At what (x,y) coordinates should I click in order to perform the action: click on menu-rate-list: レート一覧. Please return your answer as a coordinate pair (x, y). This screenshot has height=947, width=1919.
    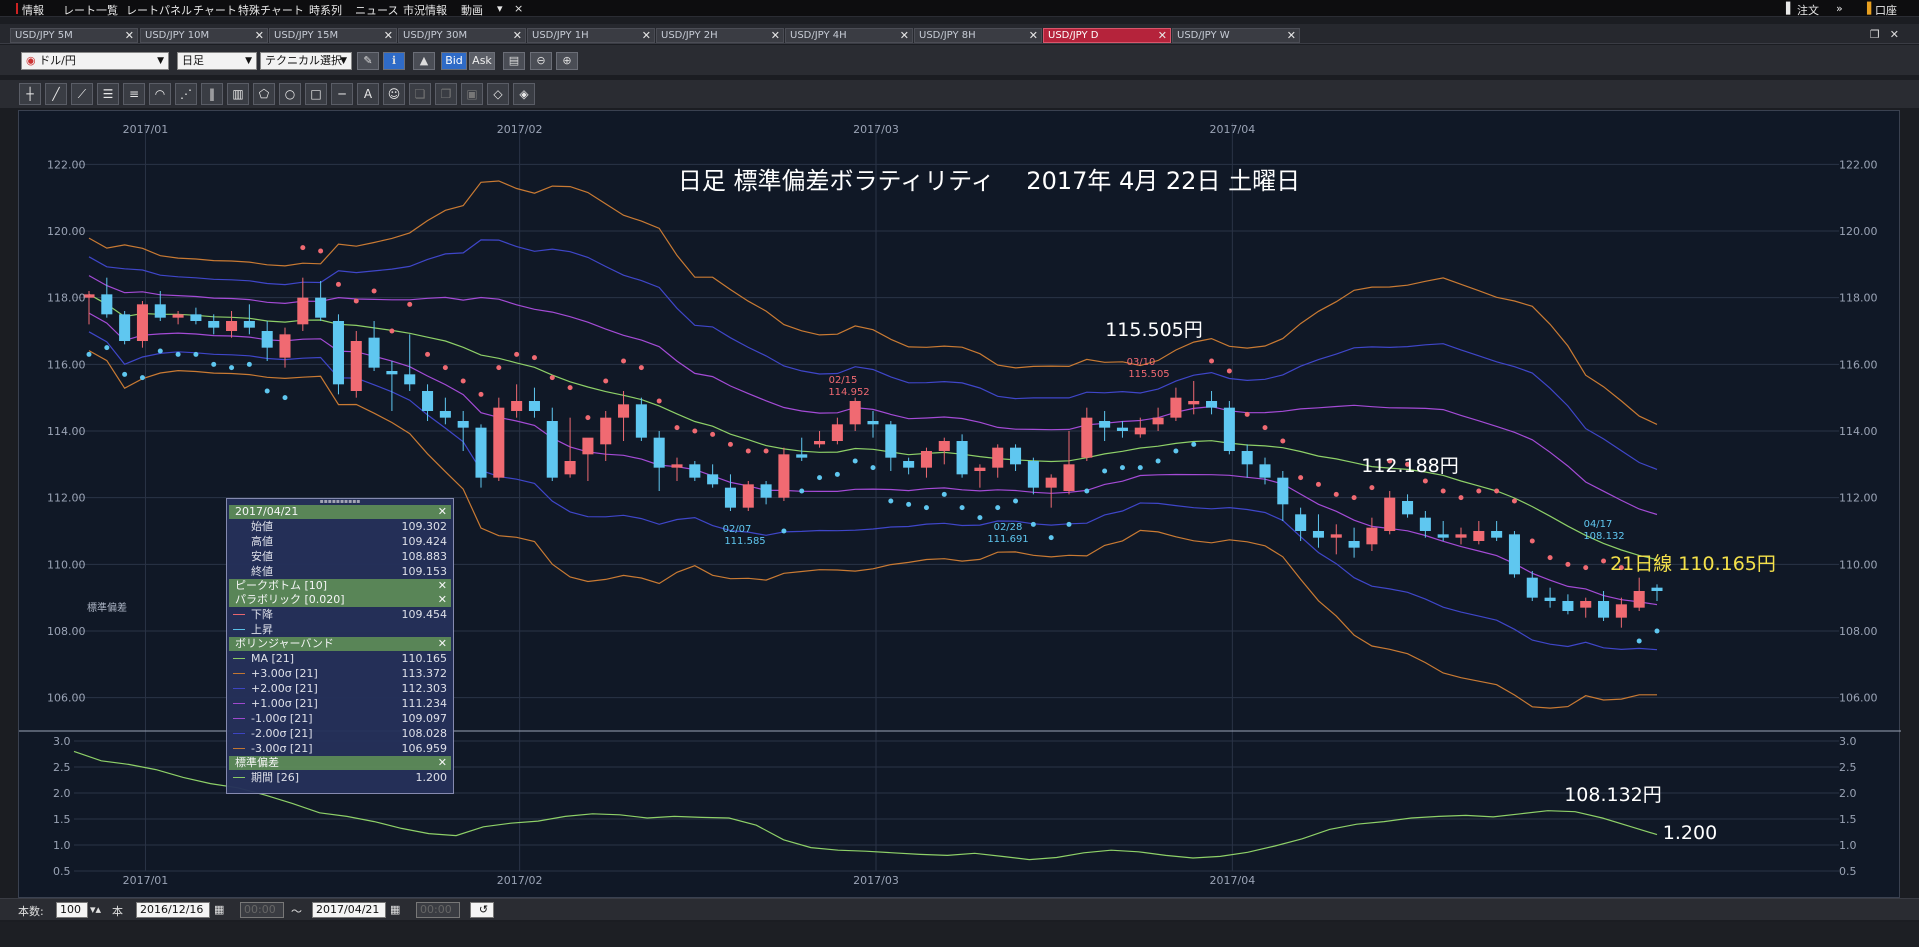
    Looking at the image, I should click on (90, 10).